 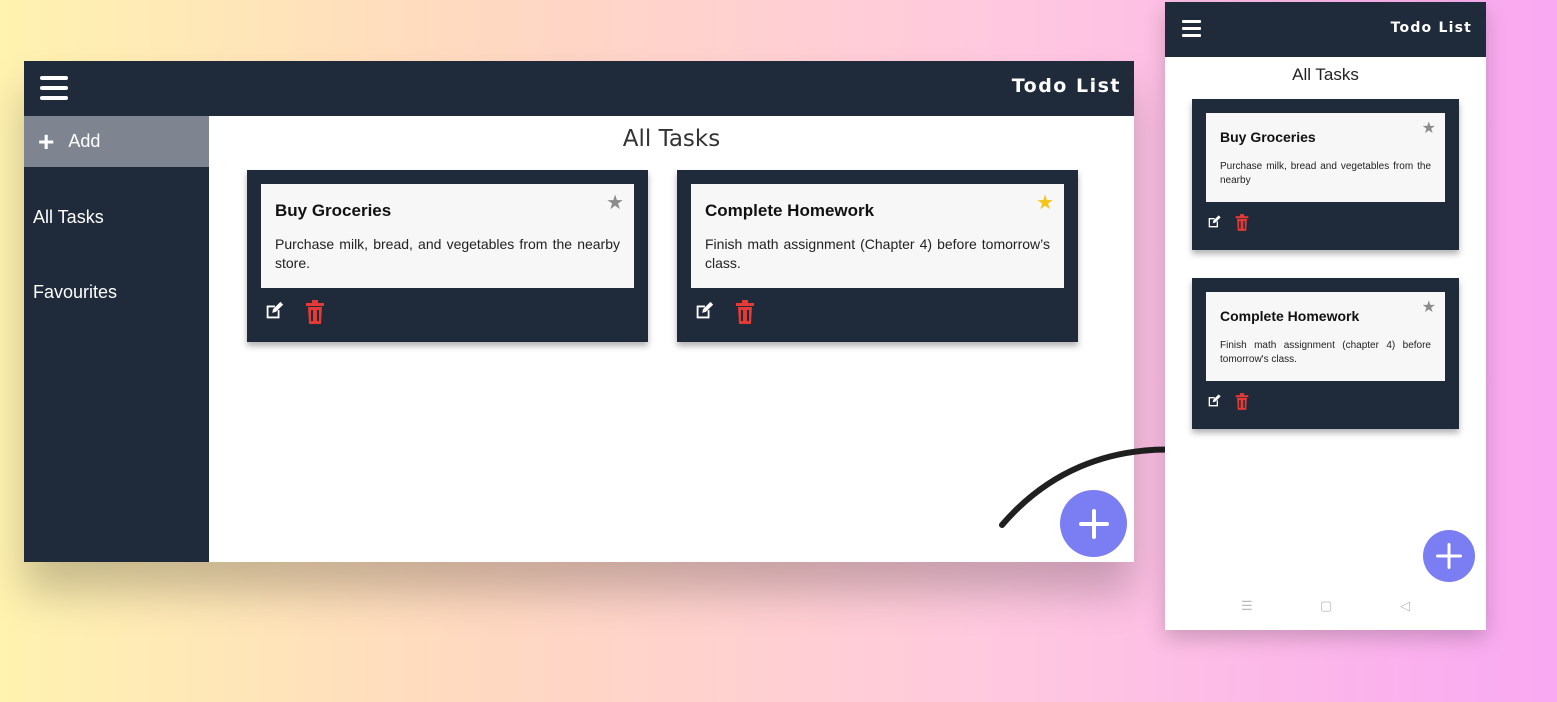 I want to click on add-label: Add, so click(x=84, y=141).